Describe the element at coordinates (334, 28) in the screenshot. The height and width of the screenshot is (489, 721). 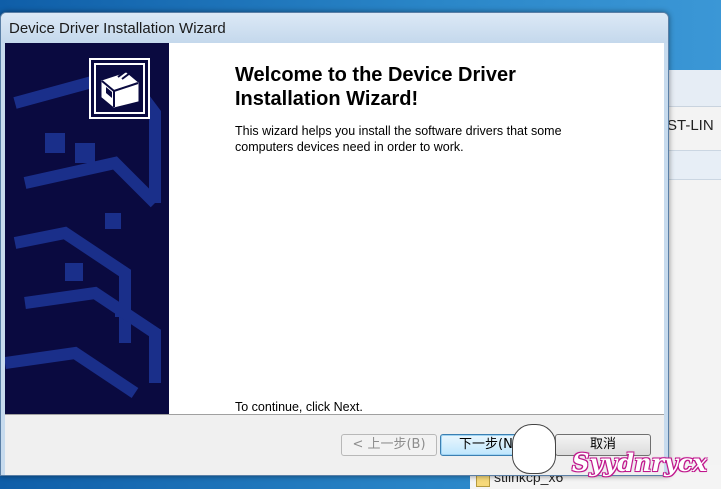
I see `title-bar: Device Driver Installation Wizard` at that location.